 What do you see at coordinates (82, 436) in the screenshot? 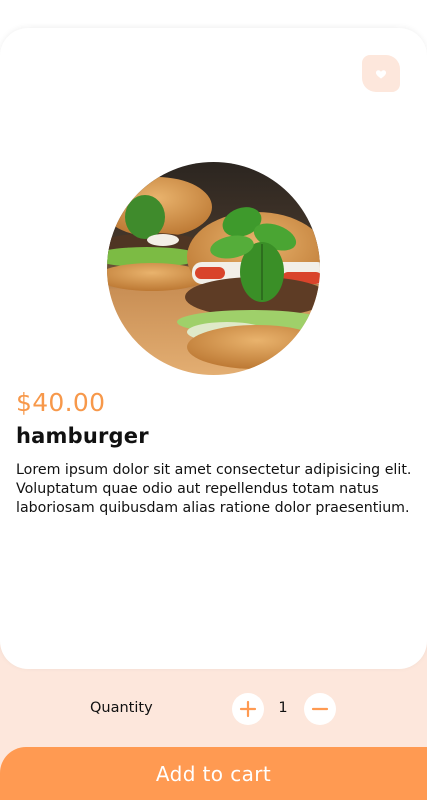
I see `product-name: hamburger` at bounding box center [82, 436].